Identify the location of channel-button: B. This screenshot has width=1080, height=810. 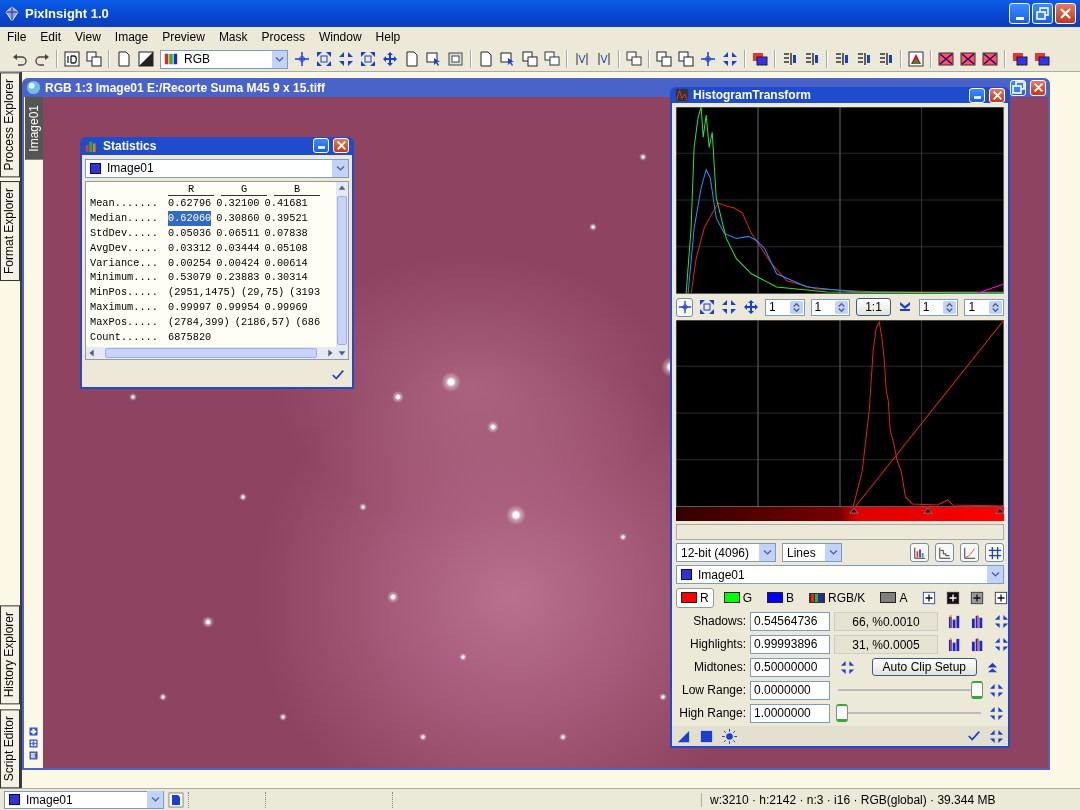
(781, 597).